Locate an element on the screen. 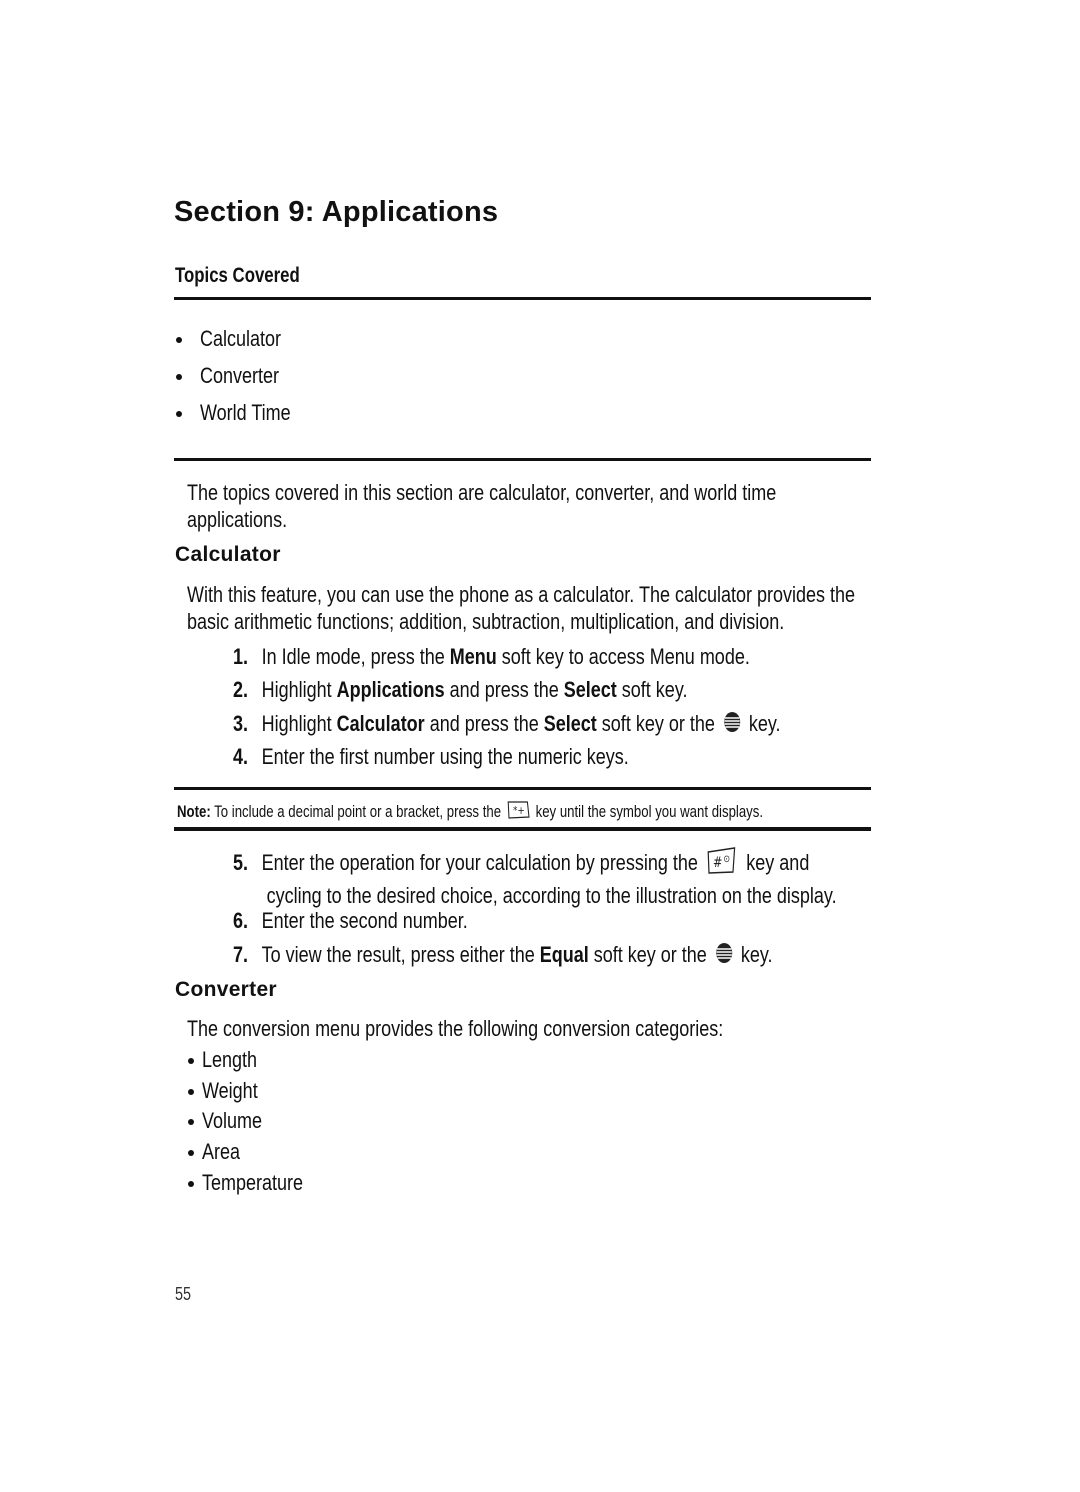 This screenshot has height=1492, width=1080. step-number: 3. is located at coordinates (241, 723).